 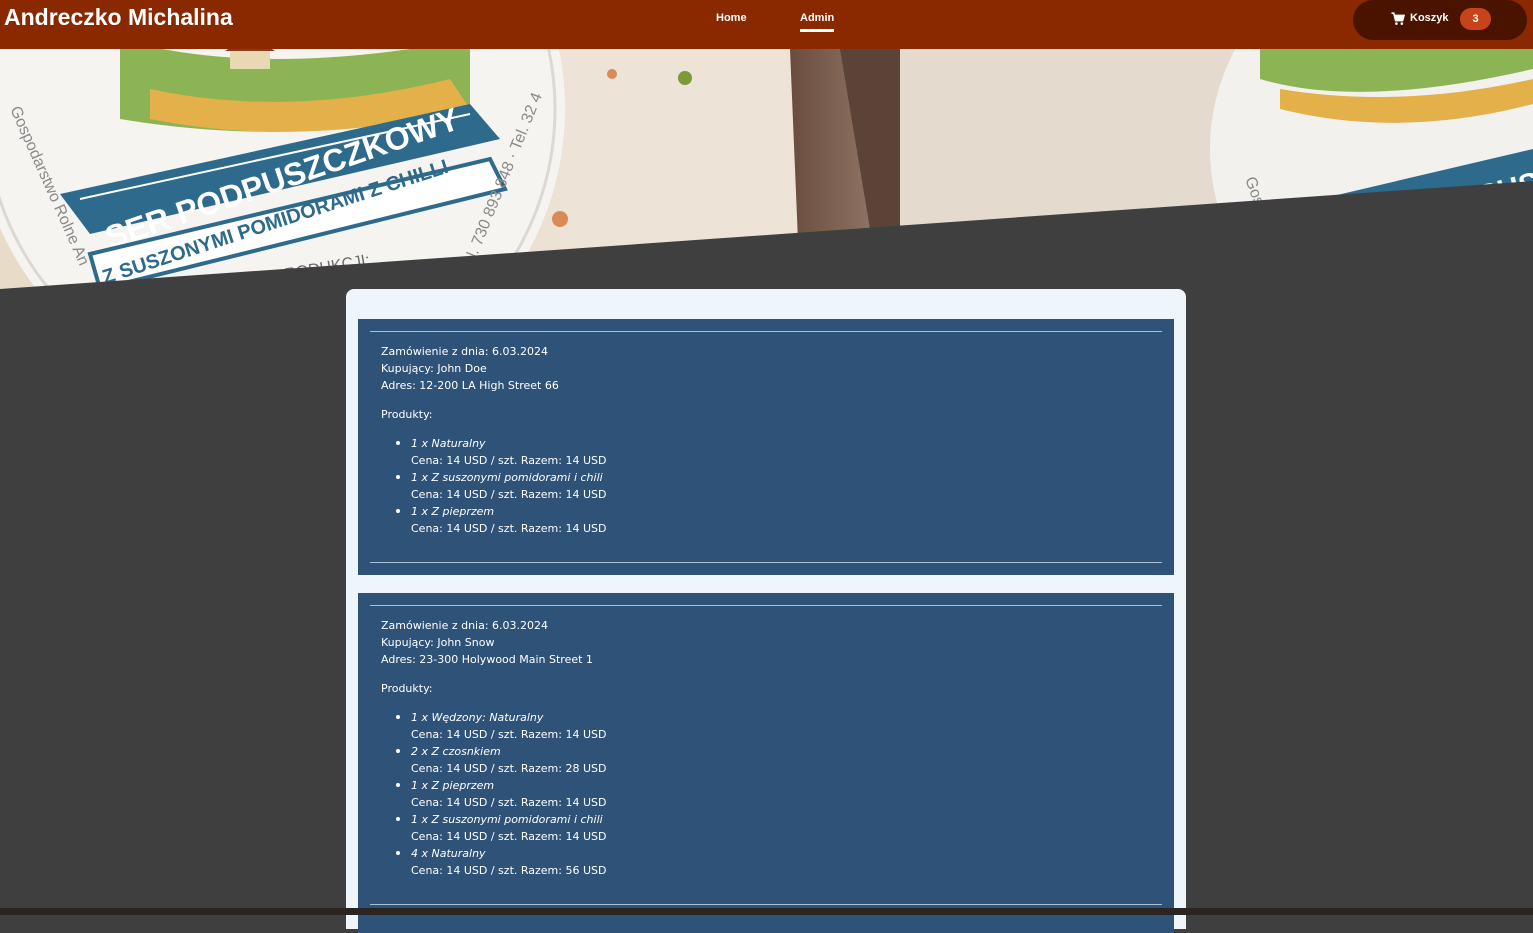 I want to click on product-price: Cena: 14 USD / szt. Razem: 56 USD, so click(x=509, y=870).